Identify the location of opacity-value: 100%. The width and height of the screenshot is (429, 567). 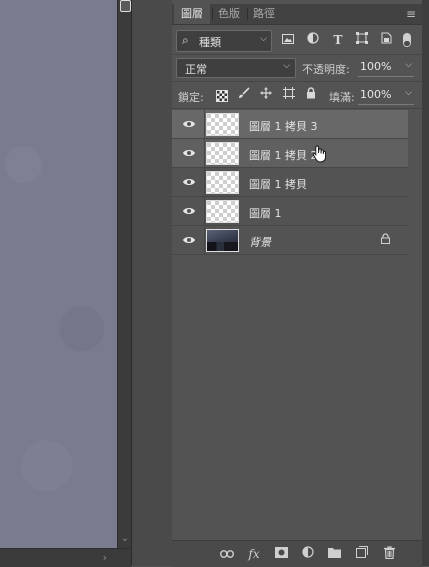
(376, 66).